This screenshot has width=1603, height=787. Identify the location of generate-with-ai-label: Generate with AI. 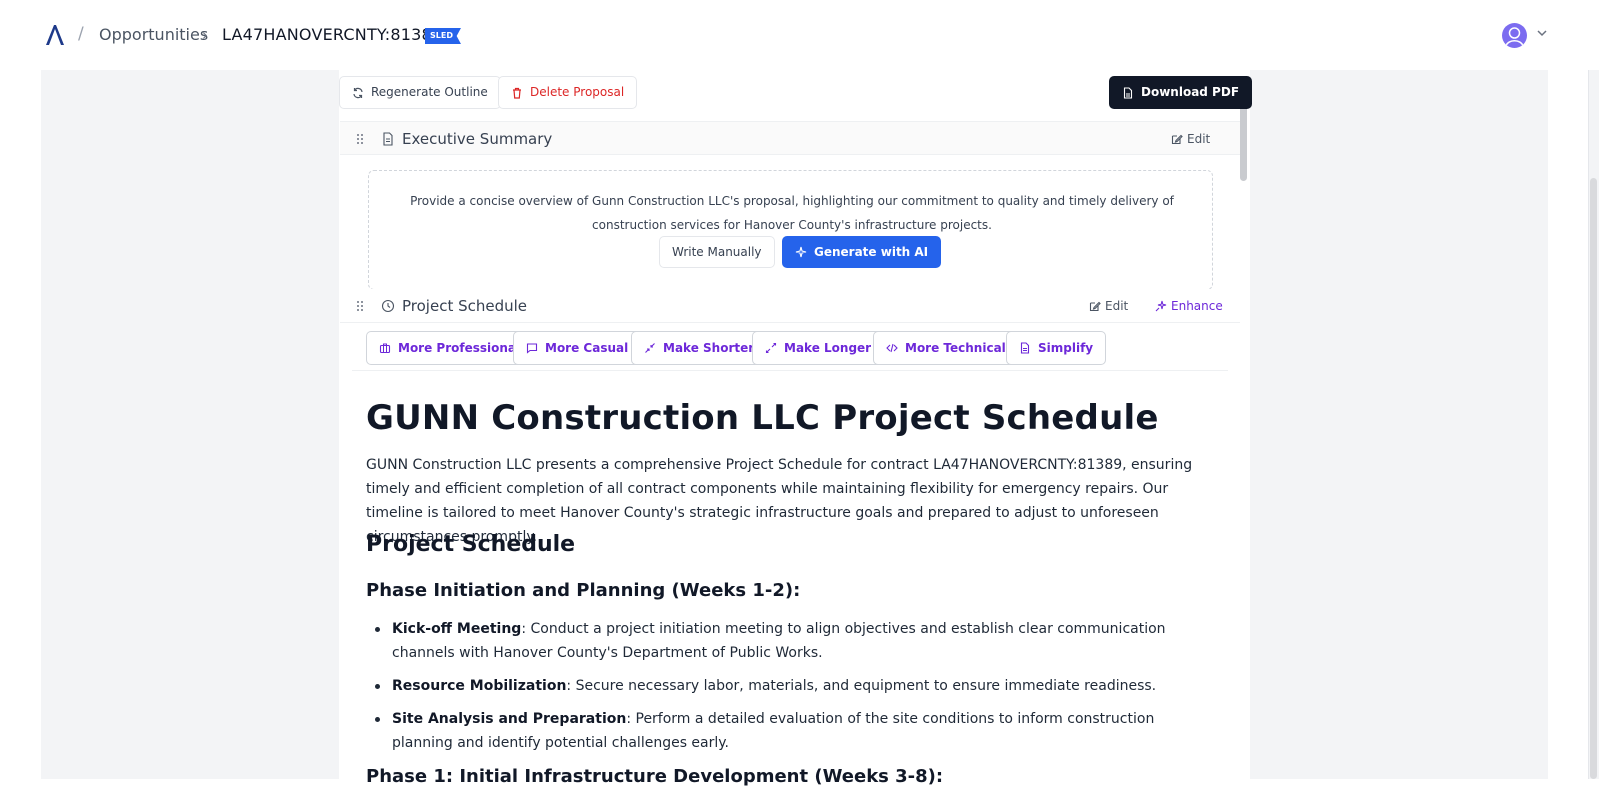
(871, 251).